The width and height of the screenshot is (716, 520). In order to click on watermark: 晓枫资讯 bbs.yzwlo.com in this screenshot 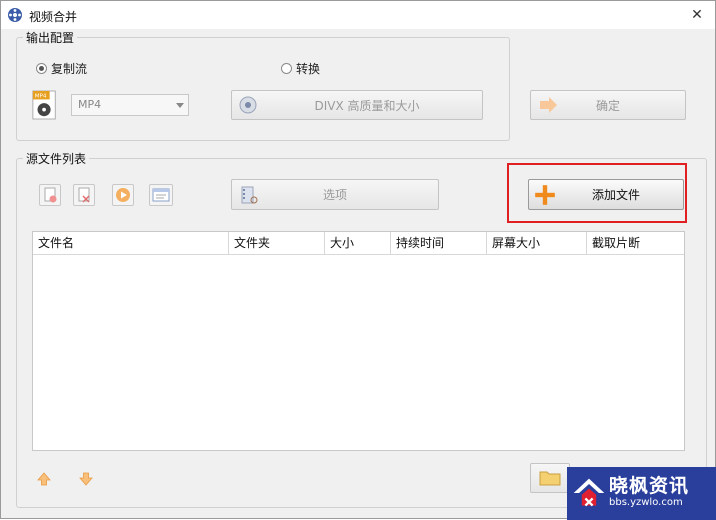, I will do `click(641, 493)`.